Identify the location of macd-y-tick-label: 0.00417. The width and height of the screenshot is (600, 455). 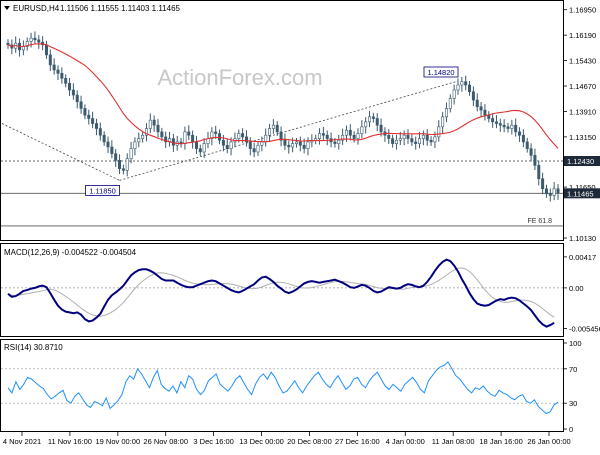
(582, 257).